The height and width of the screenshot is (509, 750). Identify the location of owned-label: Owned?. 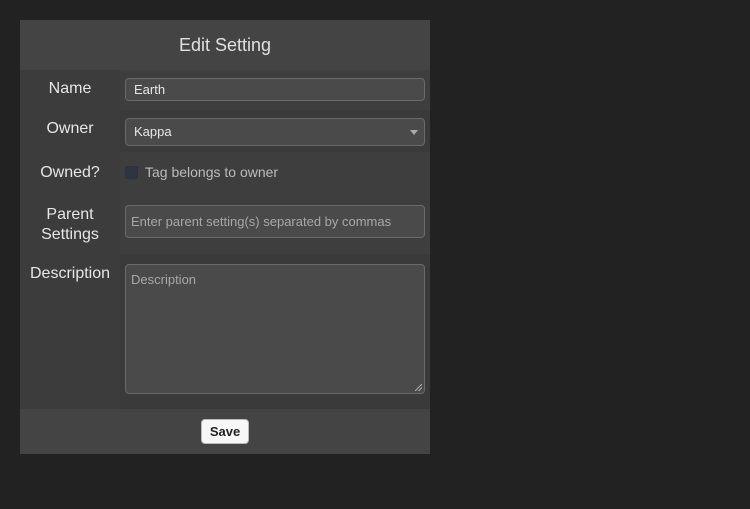
(70, 173).